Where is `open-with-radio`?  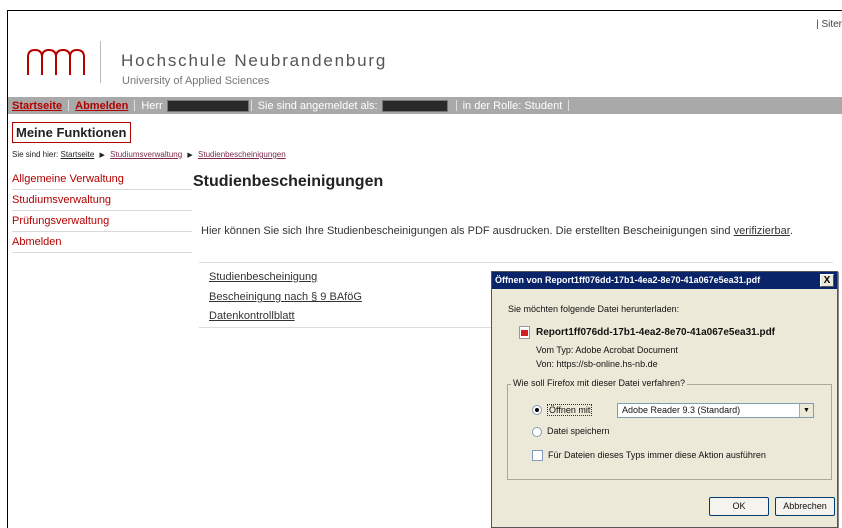
open-with-radio is located at coordinates (537, 410).